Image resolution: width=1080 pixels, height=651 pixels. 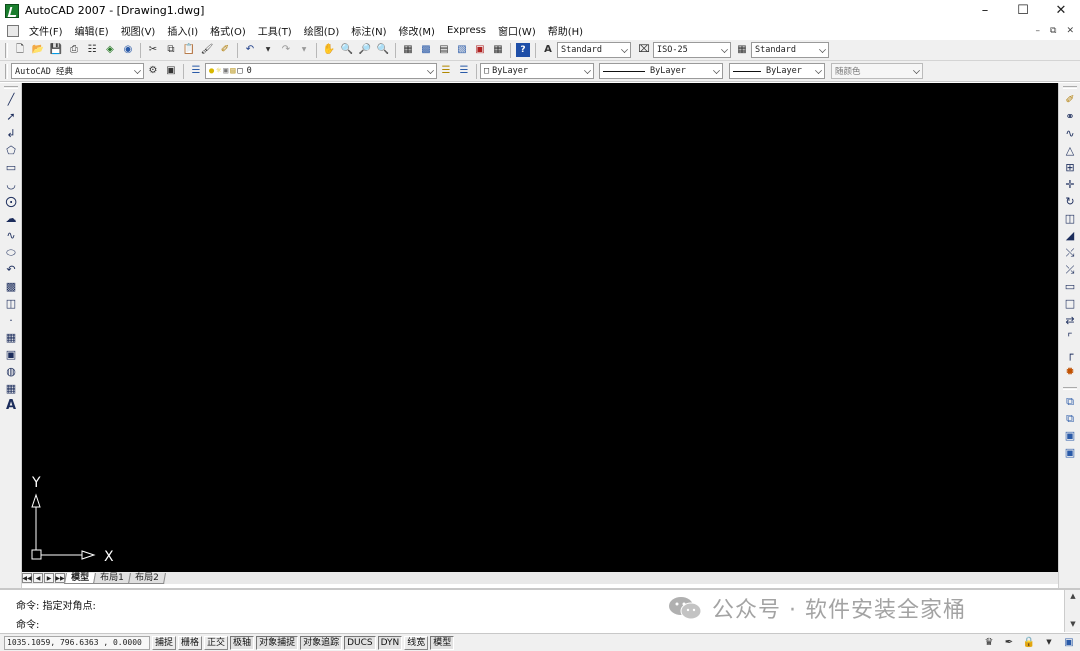 What do you see at coordinates (1070, 435) in the screenshot?
I see `bring-above-icon: ▣` at bounding box center [1070, 435].